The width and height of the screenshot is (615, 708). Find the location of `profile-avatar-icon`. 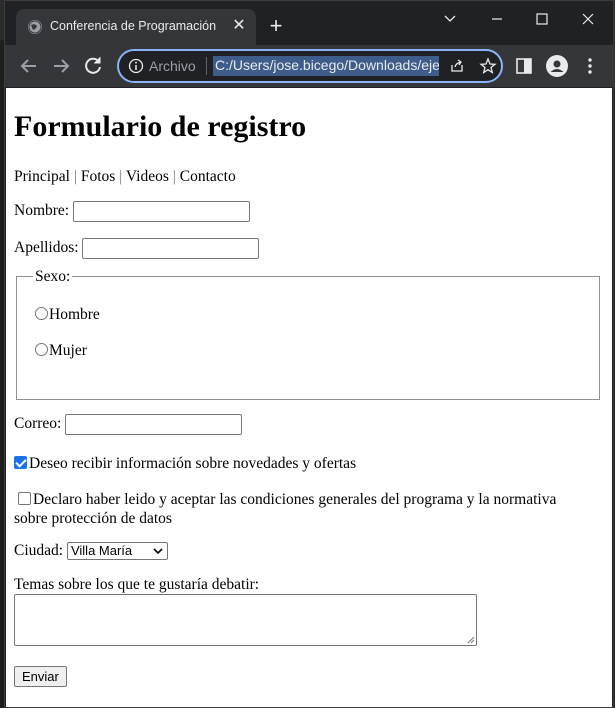

profile-avatar-icon is located at coordinates (557, 66).